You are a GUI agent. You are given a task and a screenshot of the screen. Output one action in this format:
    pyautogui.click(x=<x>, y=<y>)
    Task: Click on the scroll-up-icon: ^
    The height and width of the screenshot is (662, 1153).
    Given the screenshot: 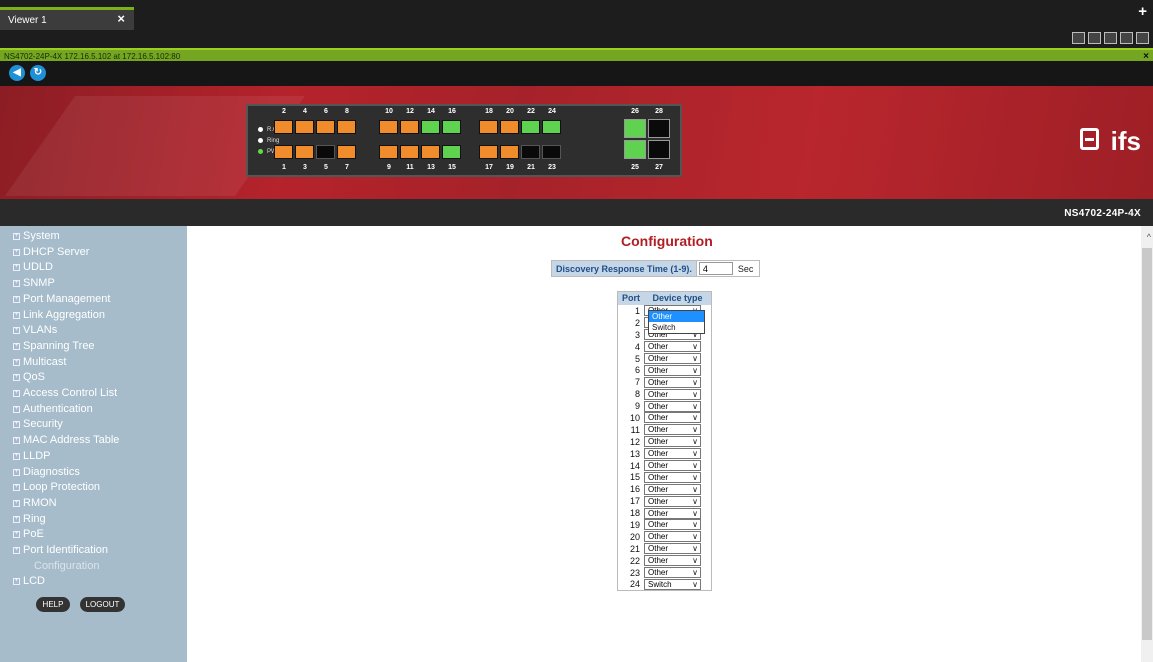 What is the action you would take?
    pyautogui.click(x=1149, y=237)
    